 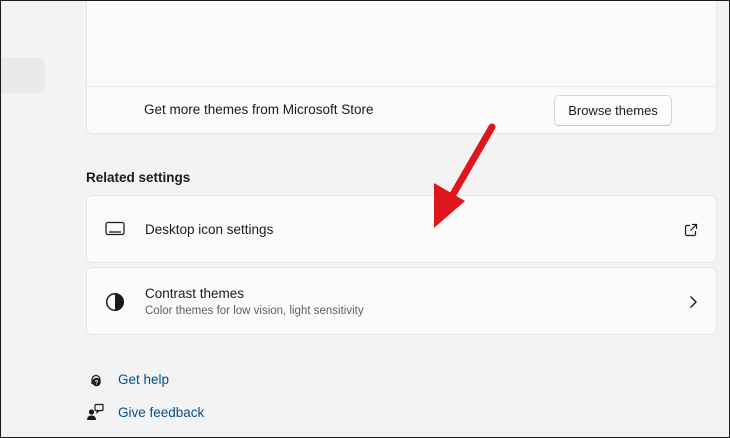 What do you see at coordinates (161, 412) in the screenshot?
I see `give-feedback-label: Give feedback` at bounding box center [161, 412].